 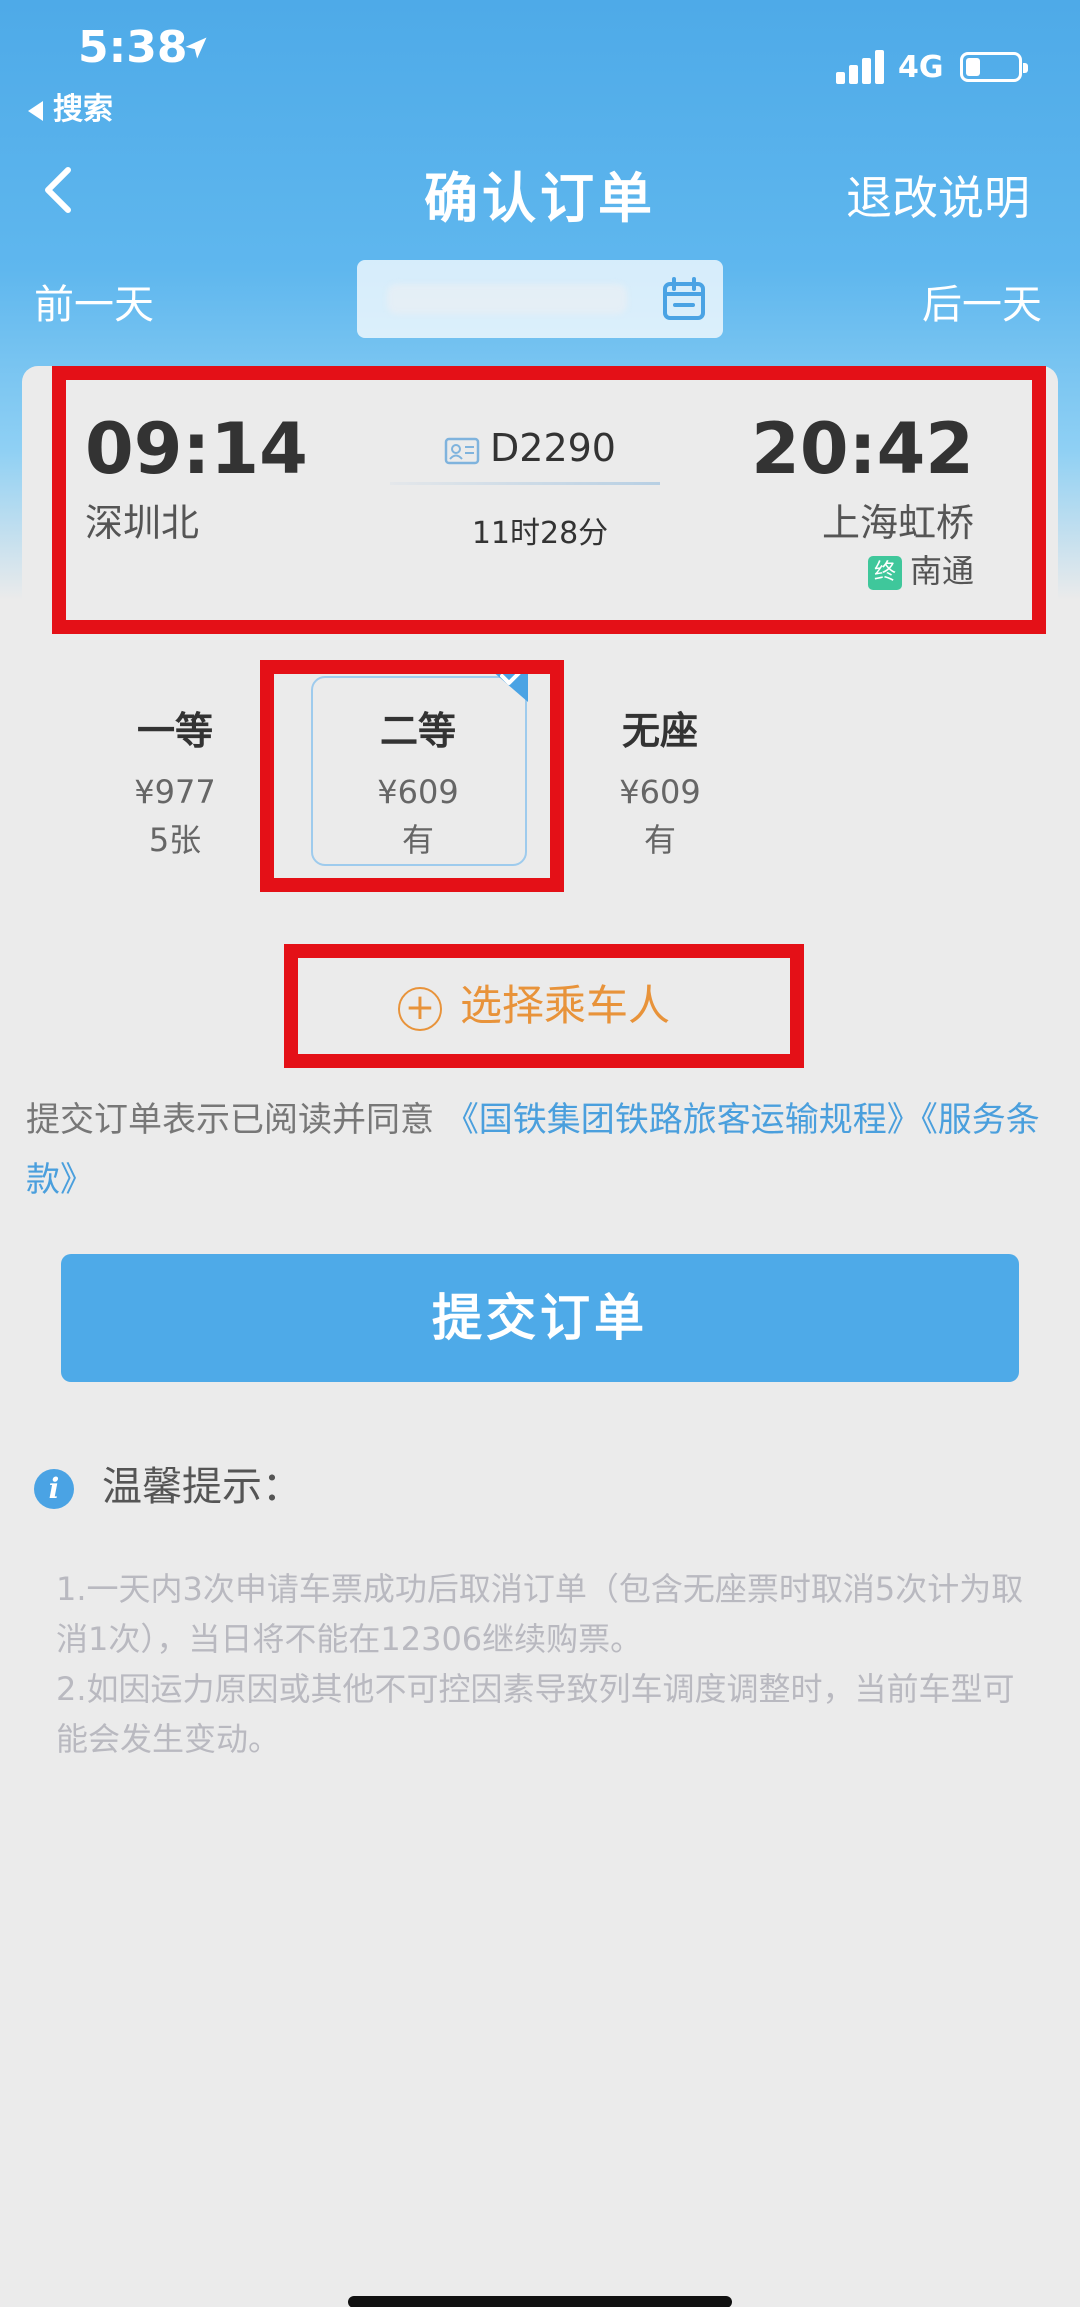 What do you see at coordinates (94, 301) in the screenshot?
I see `previous-day-button: 前一天` at bounding box center [94, 301].